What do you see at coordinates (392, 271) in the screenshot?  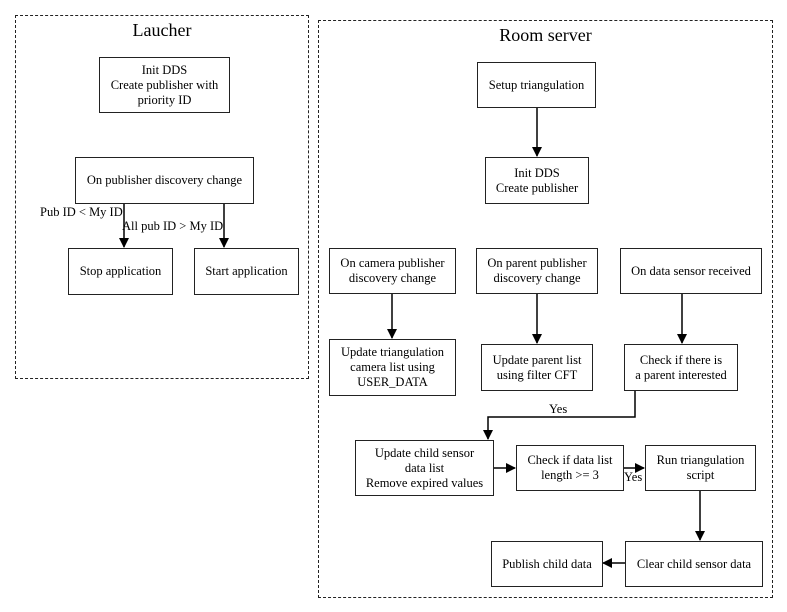 I see `camera-discovery-node: On camera publisher discovery change` at bounding box center [392, 271].